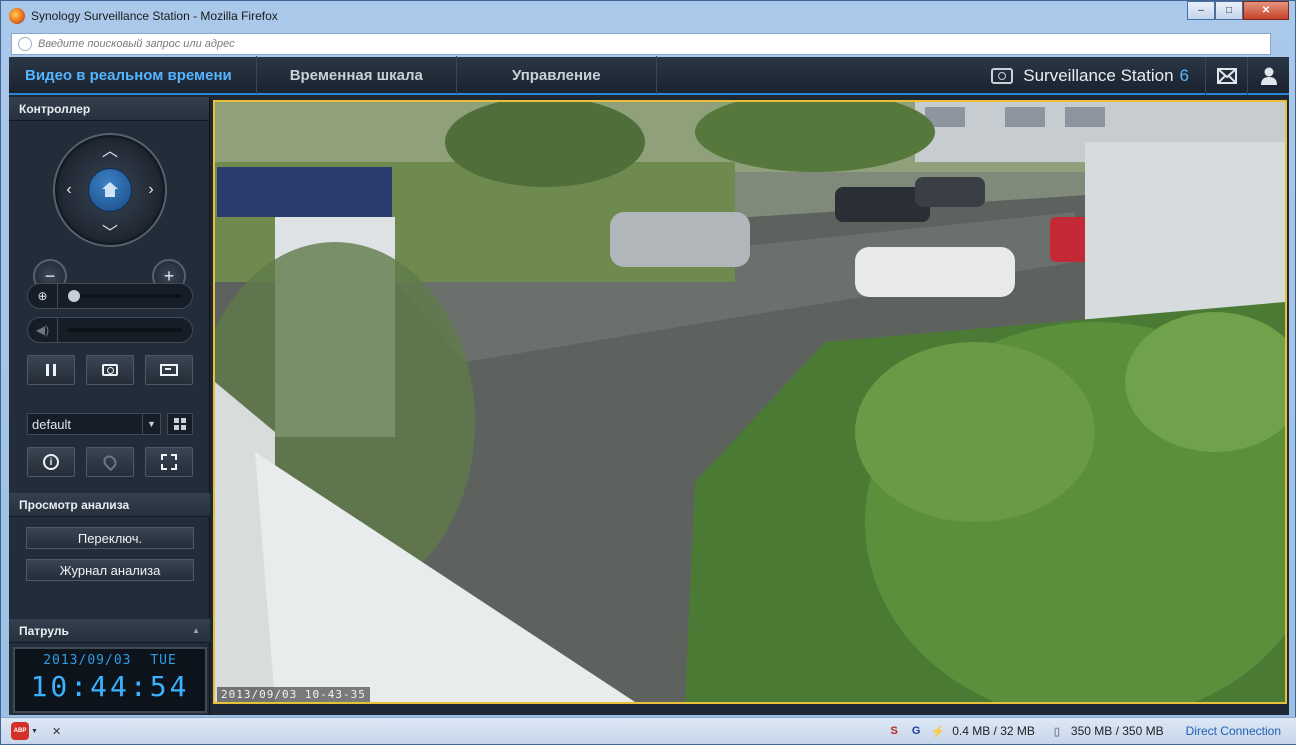 The image size is (1296, 745). What do you see at coordinates (916, 731) in the screenshot?
I see `g-addon-icon: G` at bounding box center [916, 731].